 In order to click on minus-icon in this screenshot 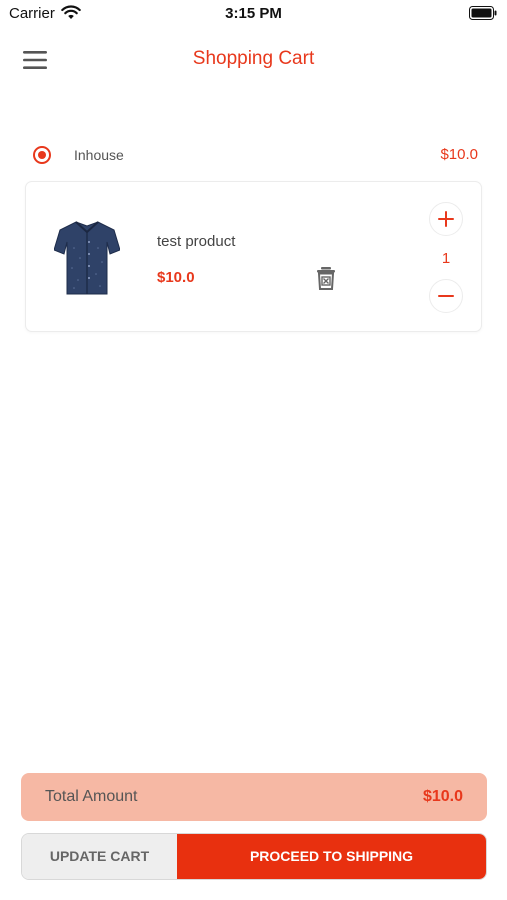, I will do `click(446, 296)`.